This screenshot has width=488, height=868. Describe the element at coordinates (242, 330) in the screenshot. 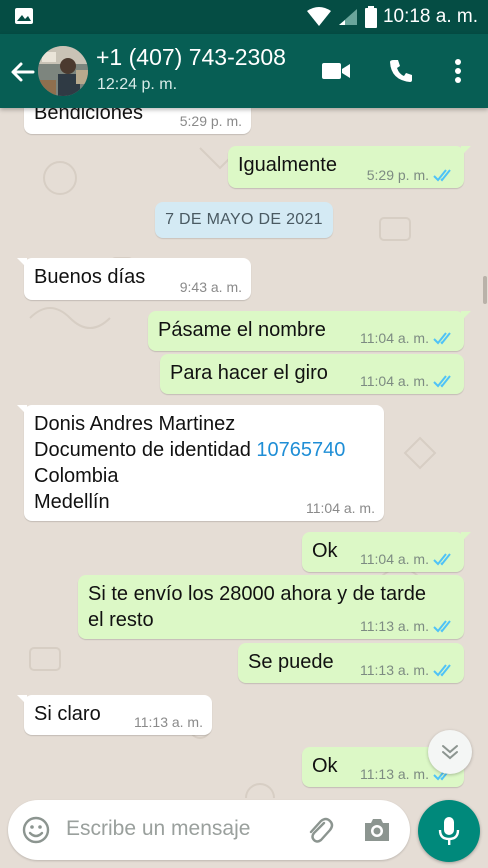

I see `message-text: Pásame el nombre` at that location.